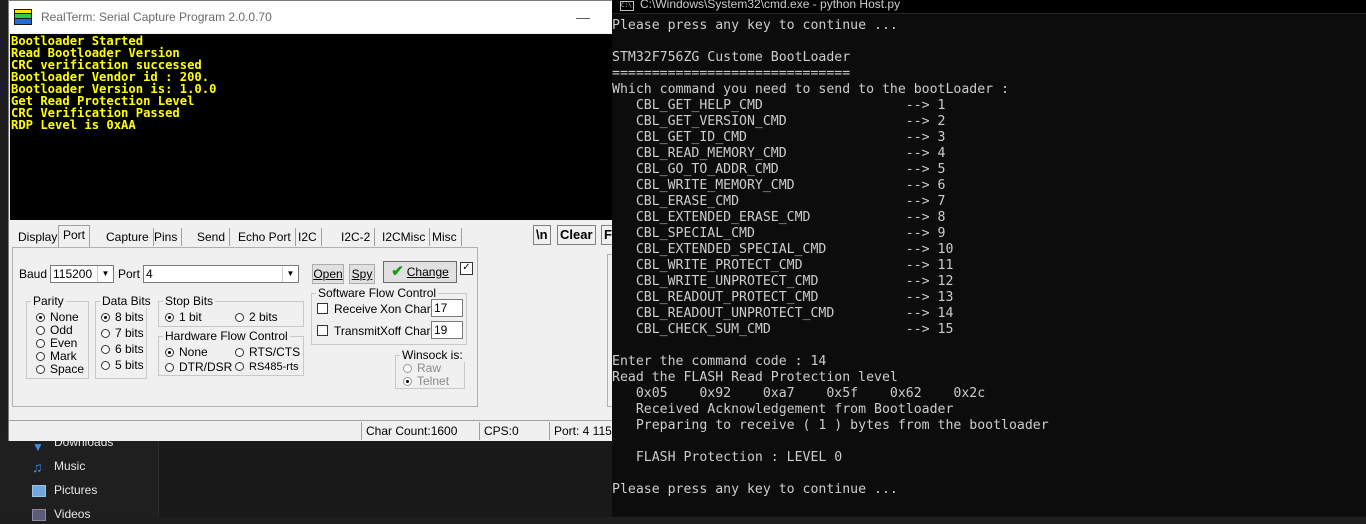 This screenshot has height=524, width=1366. I want to click on data-bits-group: Data Bits 8 bits 7 bits 6 bits 5 bits, so click(124, 336).